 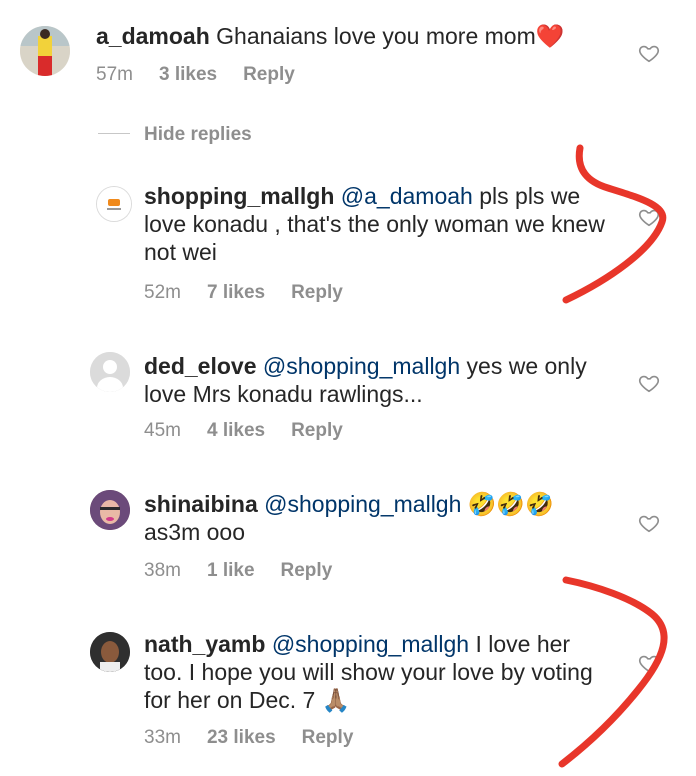 I want to click on username: a_damoah, so click(x=153, y=36).